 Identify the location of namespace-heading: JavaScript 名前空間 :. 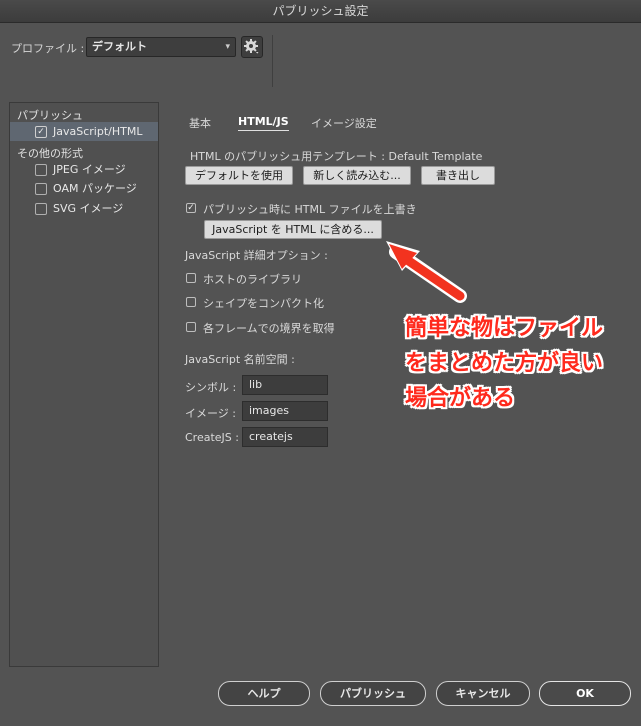
(240, 359).